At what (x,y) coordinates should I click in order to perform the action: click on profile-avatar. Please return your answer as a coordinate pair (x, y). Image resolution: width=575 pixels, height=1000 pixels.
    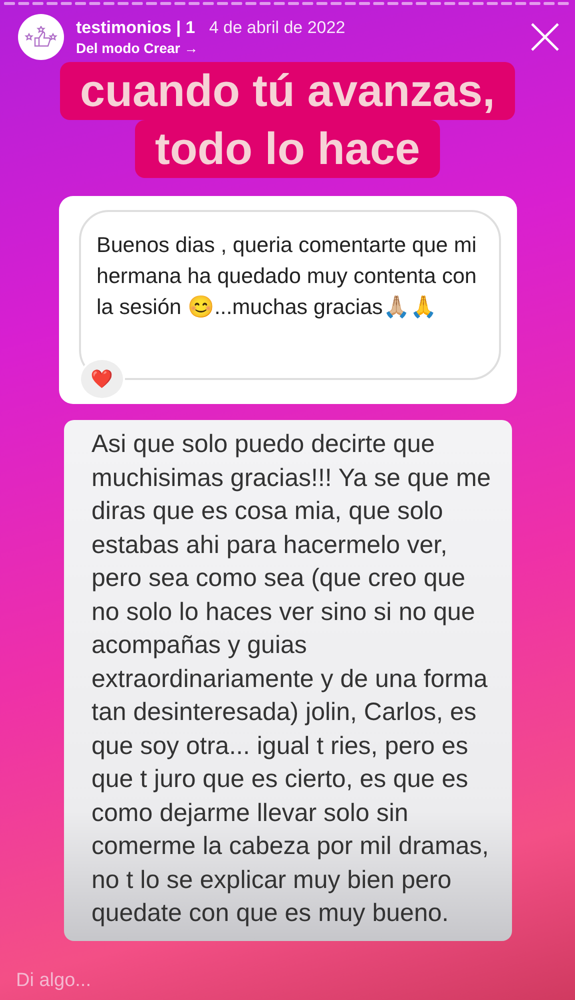
    Looking at the image, I should click on (41, 37).